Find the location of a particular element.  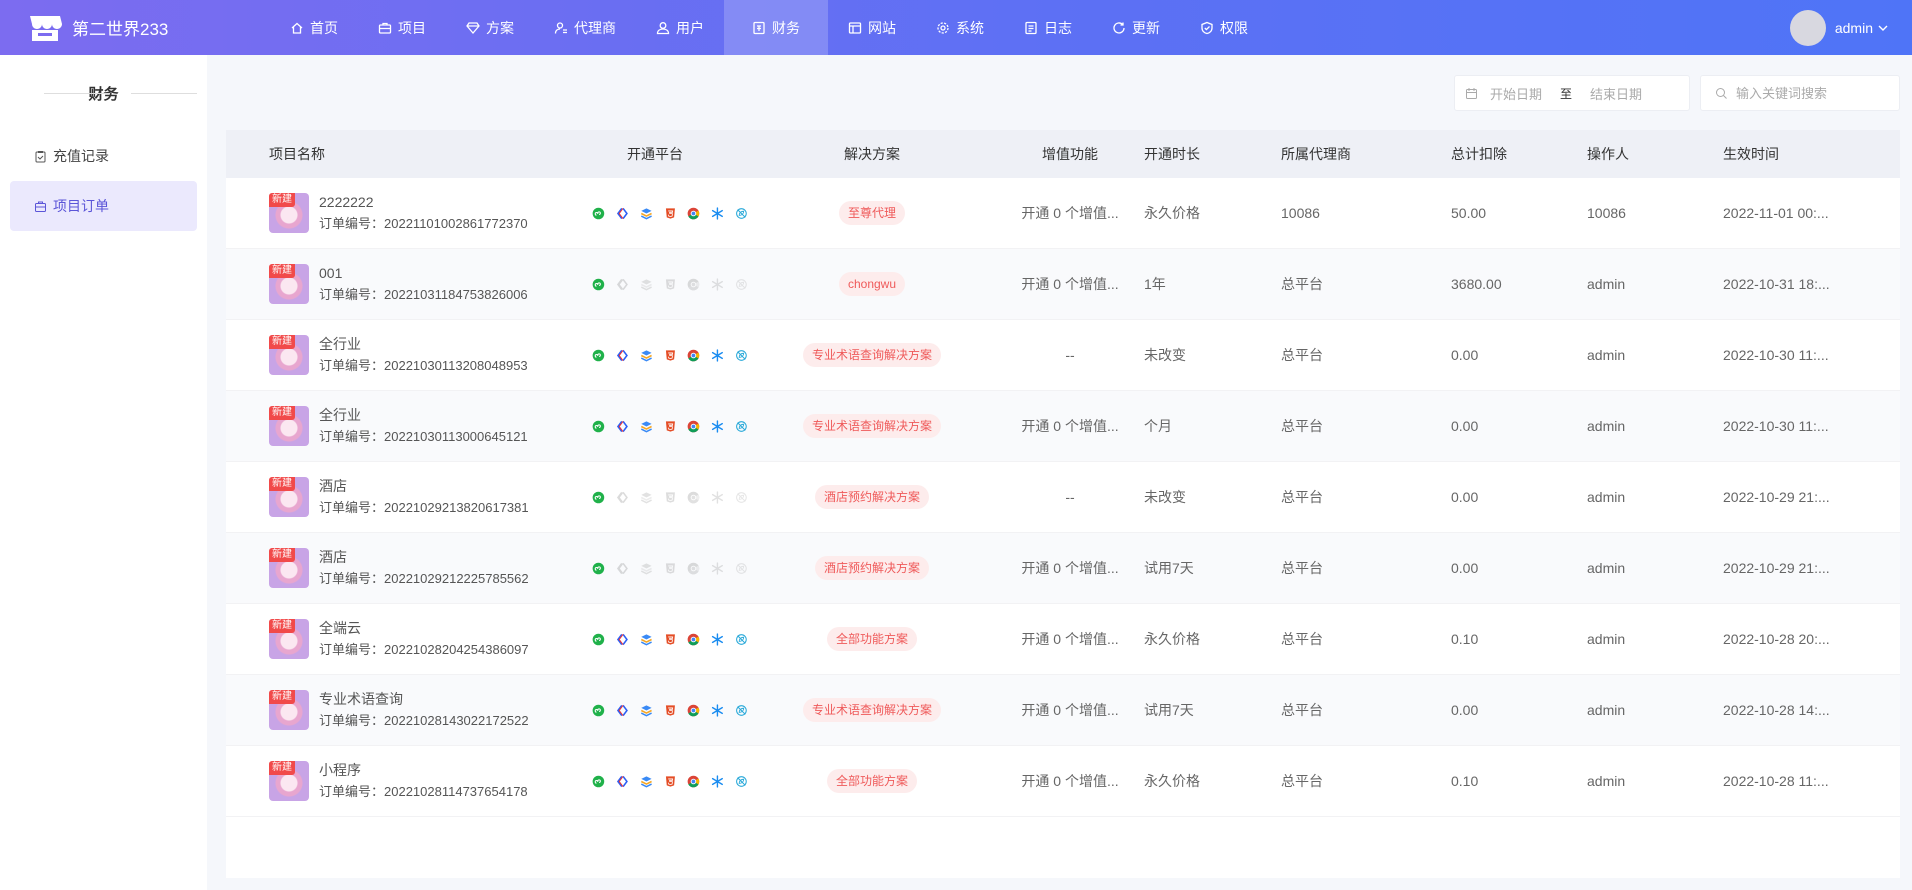

deduction-cell: 0.10 is located at coordinates (1465, 639).